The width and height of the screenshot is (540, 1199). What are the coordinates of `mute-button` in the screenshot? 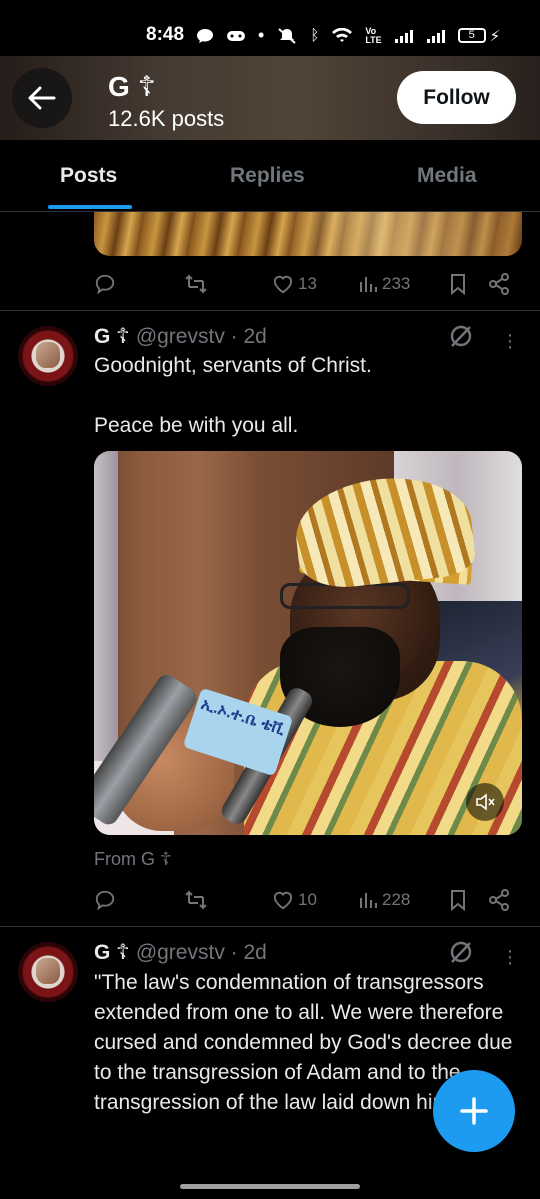 It's located at (485, 802).